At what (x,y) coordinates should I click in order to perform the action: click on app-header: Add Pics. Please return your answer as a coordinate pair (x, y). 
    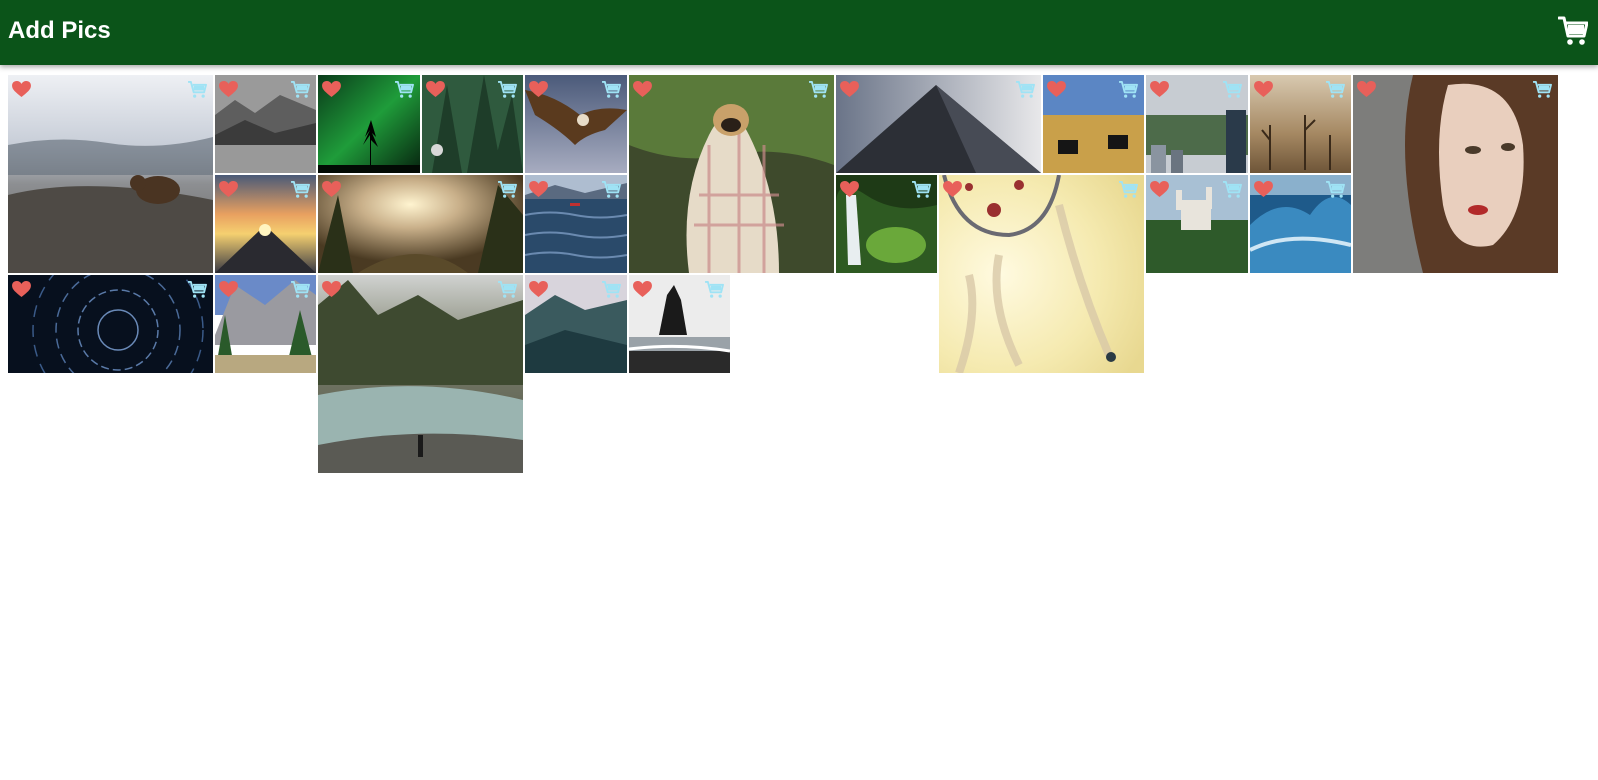
    Looking at the image, I should click on (799, 32).